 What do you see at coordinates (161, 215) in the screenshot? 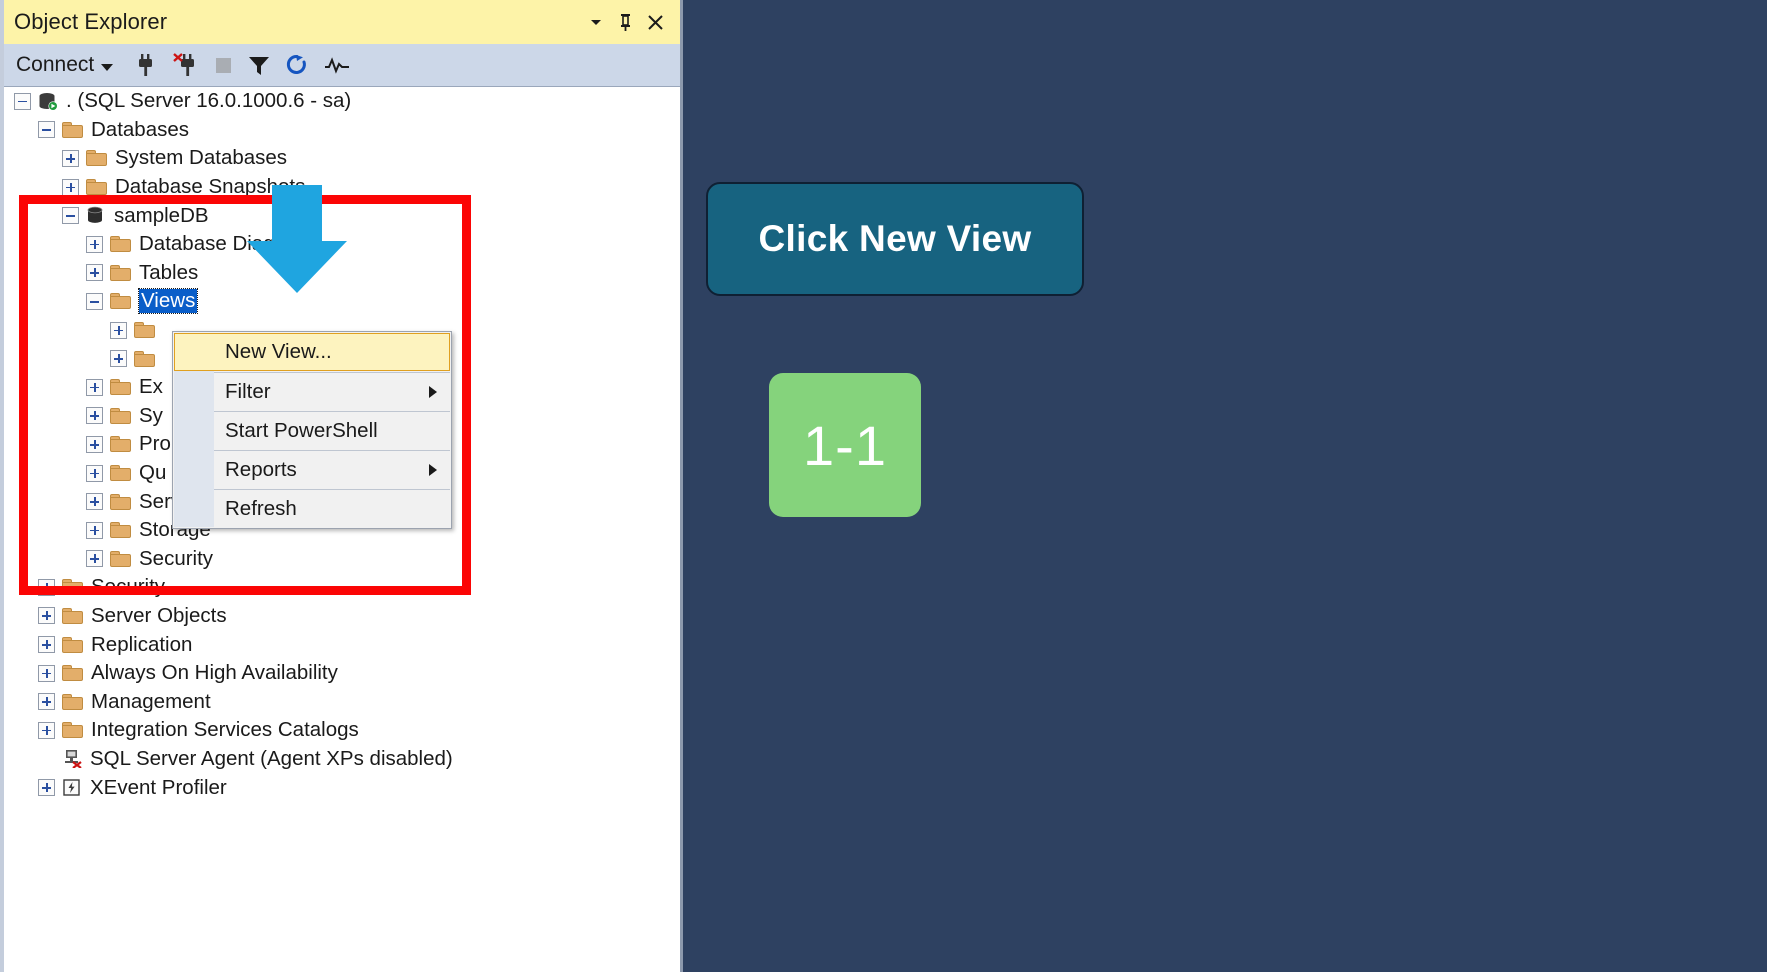
I see `tree-node-label: sampleDB` at bounding box center [161, 215].